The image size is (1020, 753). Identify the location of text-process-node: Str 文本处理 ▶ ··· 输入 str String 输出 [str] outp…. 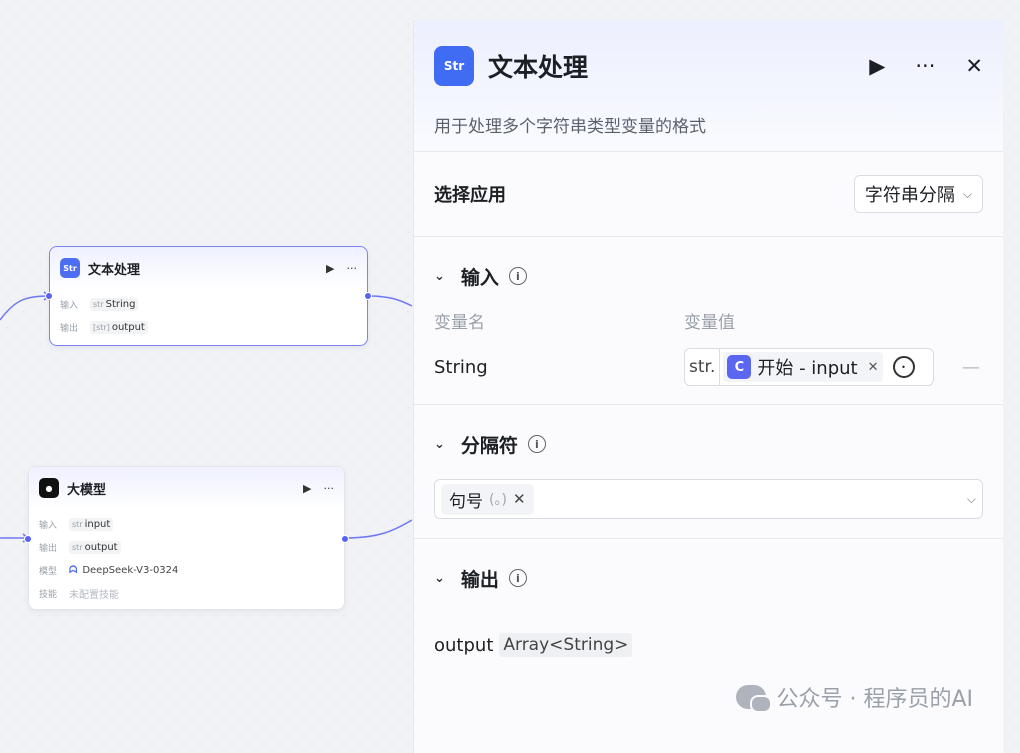
(208, 296).